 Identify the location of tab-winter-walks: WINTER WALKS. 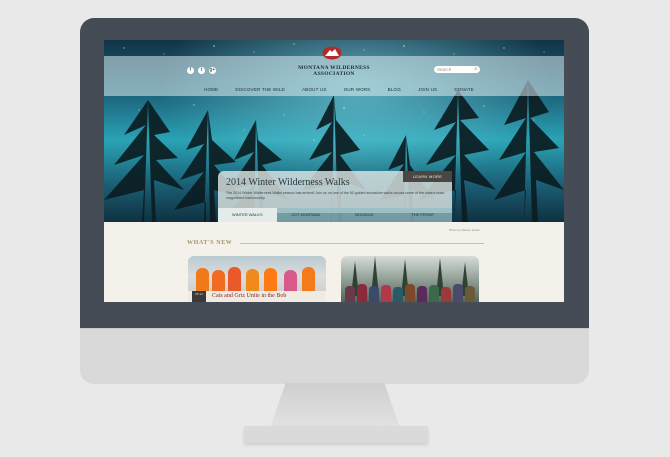
(247, 215).